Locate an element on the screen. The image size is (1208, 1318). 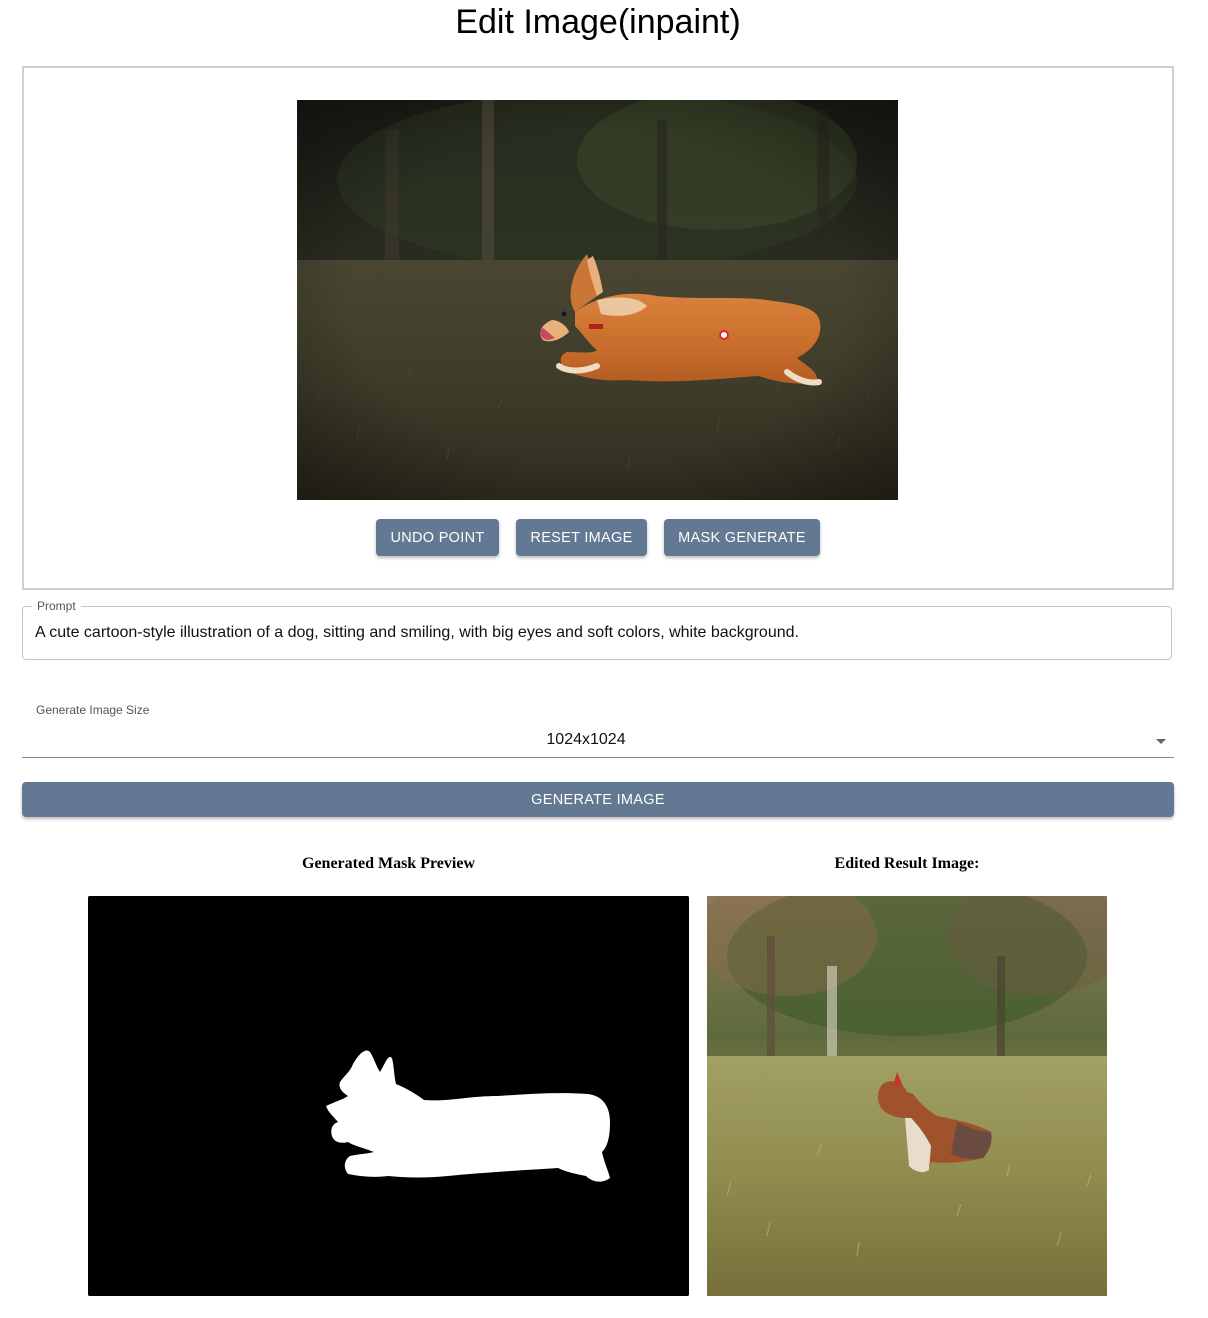
mask-generate-button: MASK GENERATE is located at coordinates (742, 537).